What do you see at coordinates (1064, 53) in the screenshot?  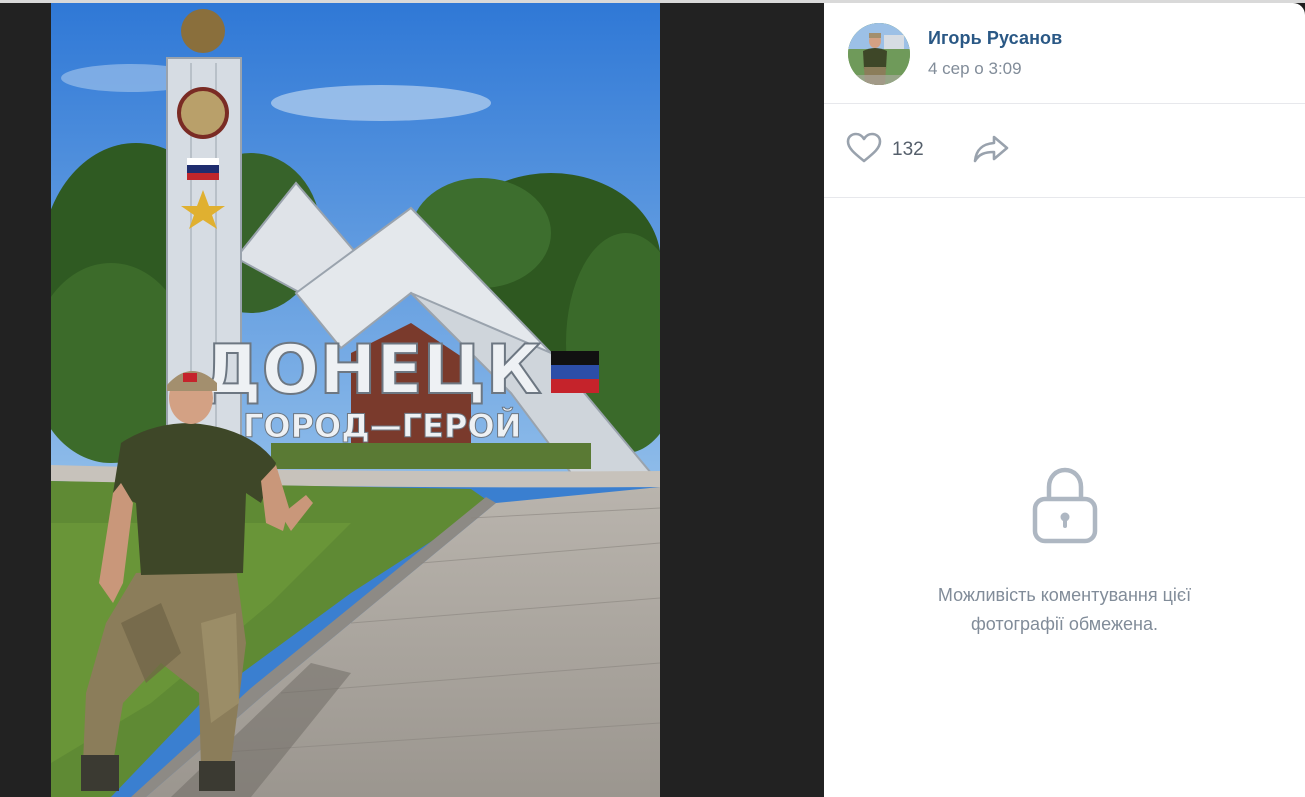 I see `author-header: Игорь Русанов 4 сер о 3:09` at bounding box center [1064, 53].